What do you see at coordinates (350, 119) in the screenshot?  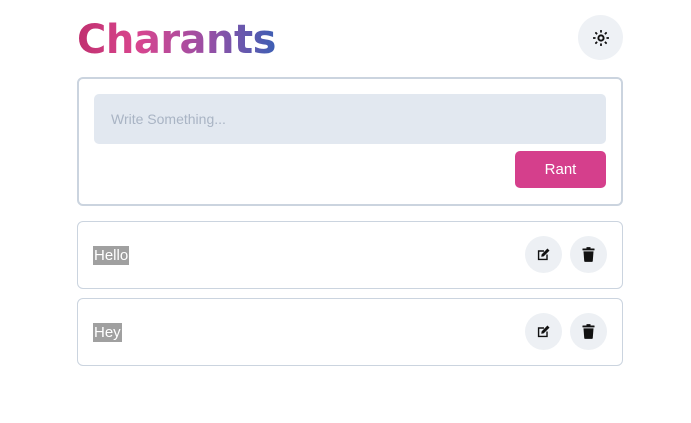 I see `rant-input` at bounding box center [350, 119].